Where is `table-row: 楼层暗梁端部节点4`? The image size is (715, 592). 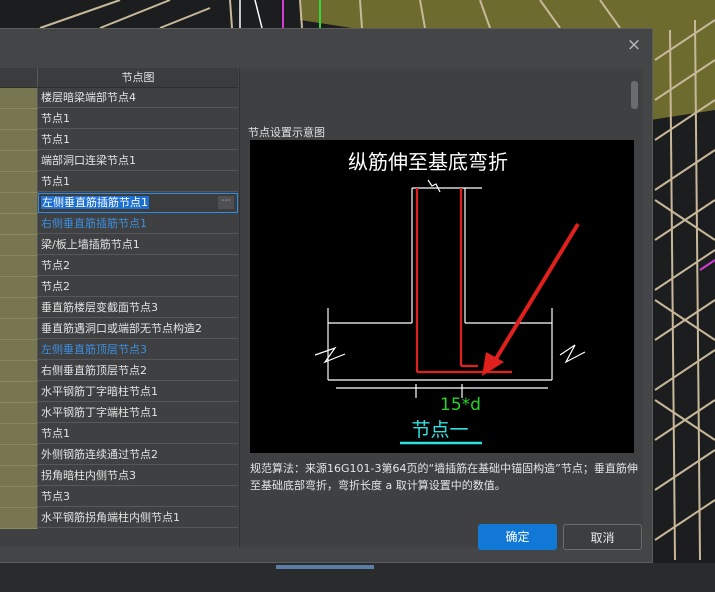 table-row: 楼层暗梁端部节点4 is located at coordinates (119, 98).